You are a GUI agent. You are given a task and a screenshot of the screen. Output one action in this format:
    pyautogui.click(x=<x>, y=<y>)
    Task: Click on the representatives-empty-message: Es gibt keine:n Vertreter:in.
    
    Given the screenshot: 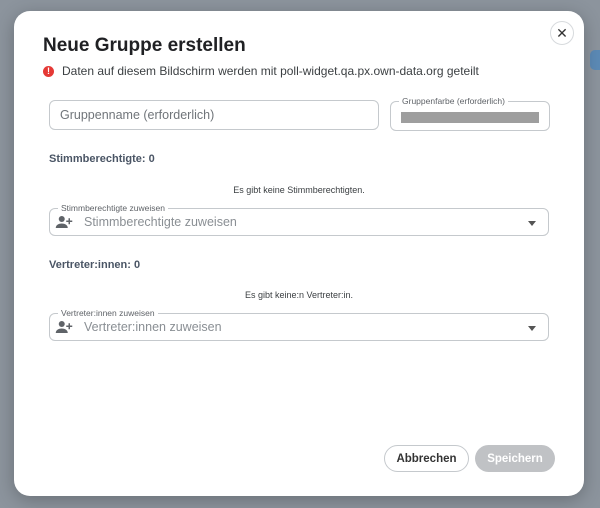 What is the action you would take?
    pyautogui.click(x=299, y=295)
    